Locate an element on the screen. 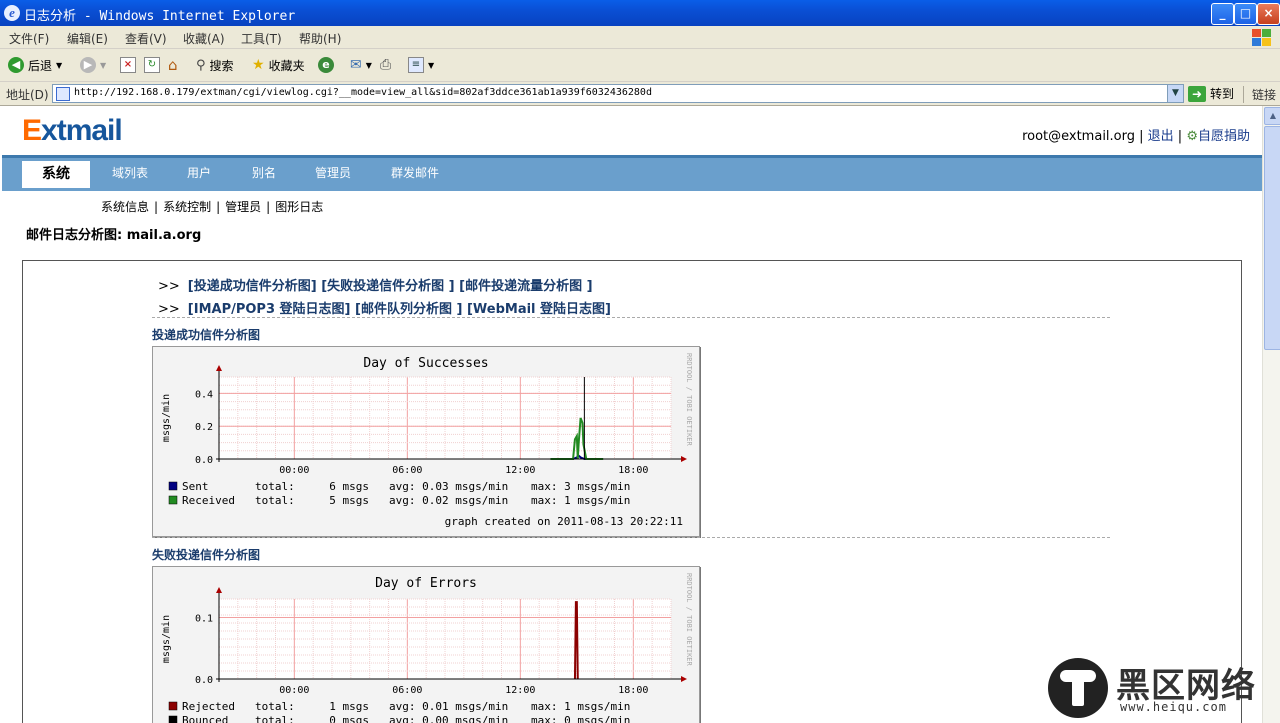 This screenshot has height=723, width=1280. tab-domains: 域列表 is located at coordinates (130, 172).